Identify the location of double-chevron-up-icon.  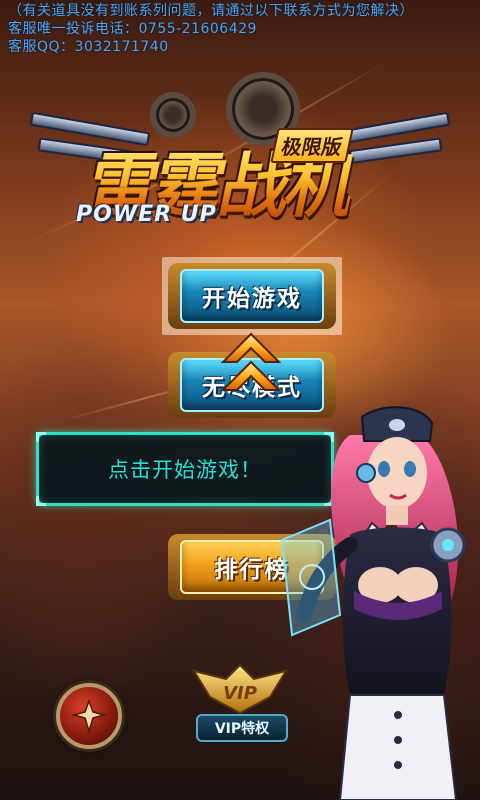
(251, 361).